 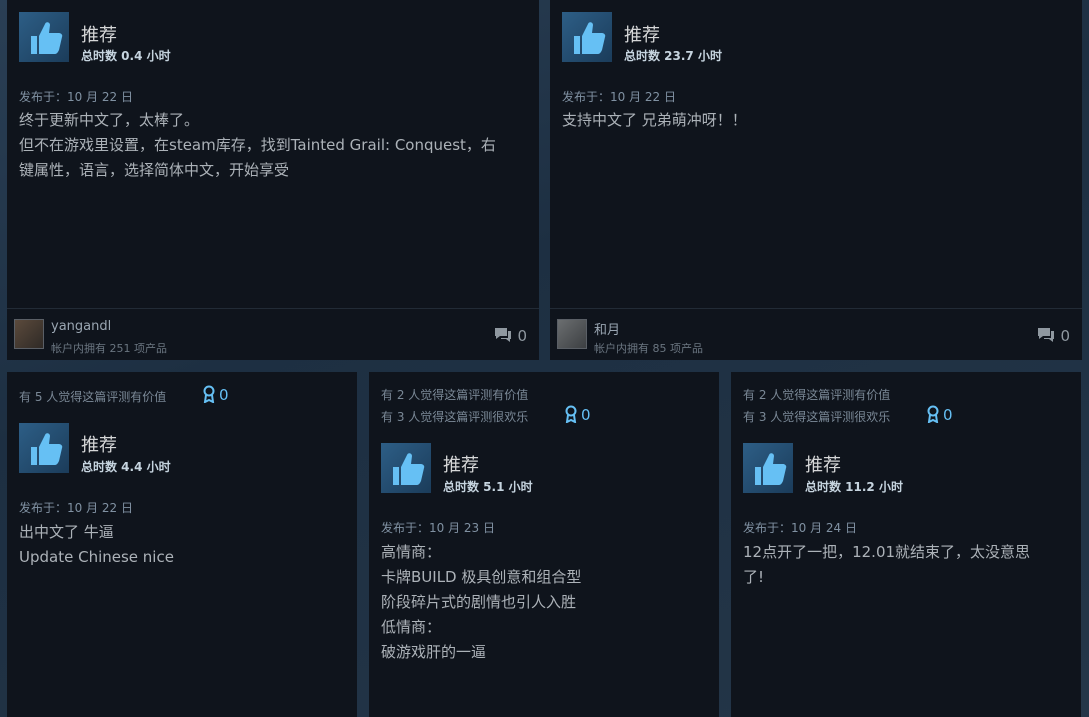 I want to click on review-text-line: 阶段碎片式的剧情也引人入胜, so click(x=479, y=602).